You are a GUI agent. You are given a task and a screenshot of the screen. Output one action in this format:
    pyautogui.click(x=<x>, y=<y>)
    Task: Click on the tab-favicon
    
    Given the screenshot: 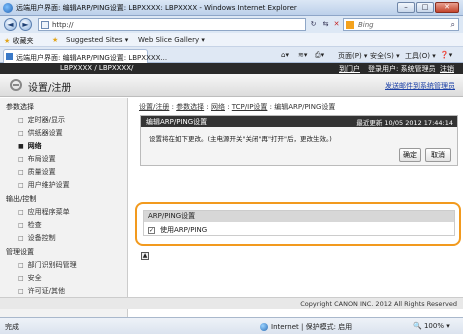 What is the action you would take?
    pyautogui.click(x=9, y=56)
    